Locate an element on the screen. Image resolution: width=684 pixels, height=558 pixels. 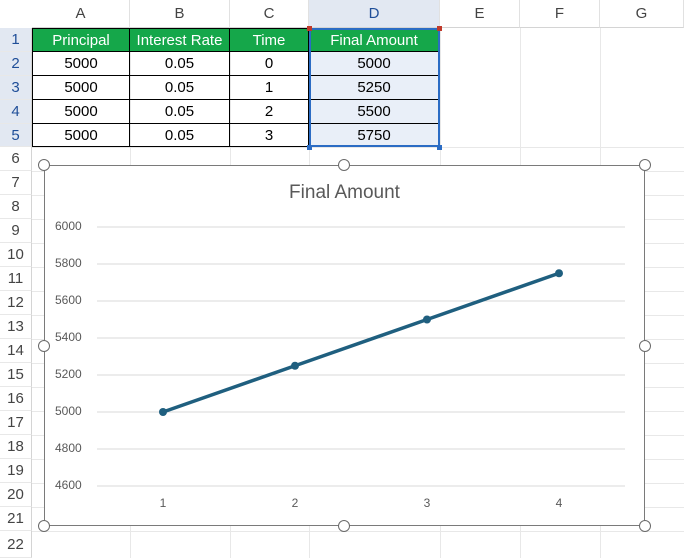
row-header-6: 6 is located at coordinates (16, 159).